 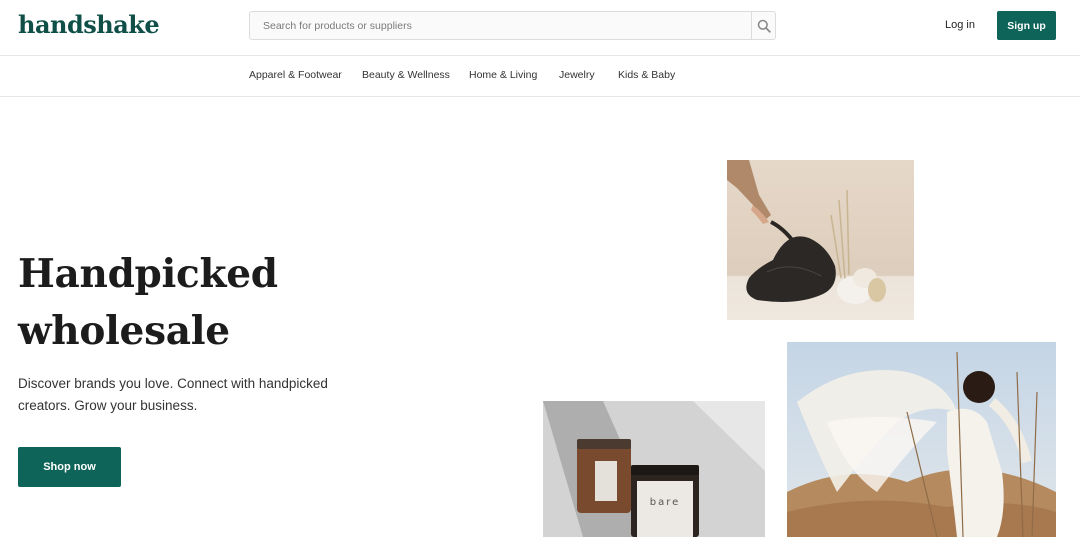 What do you see at coordinates (69, 467) in the screenshot?
I see `shop-now-button: Shop now` at bounding box center [69, 467].